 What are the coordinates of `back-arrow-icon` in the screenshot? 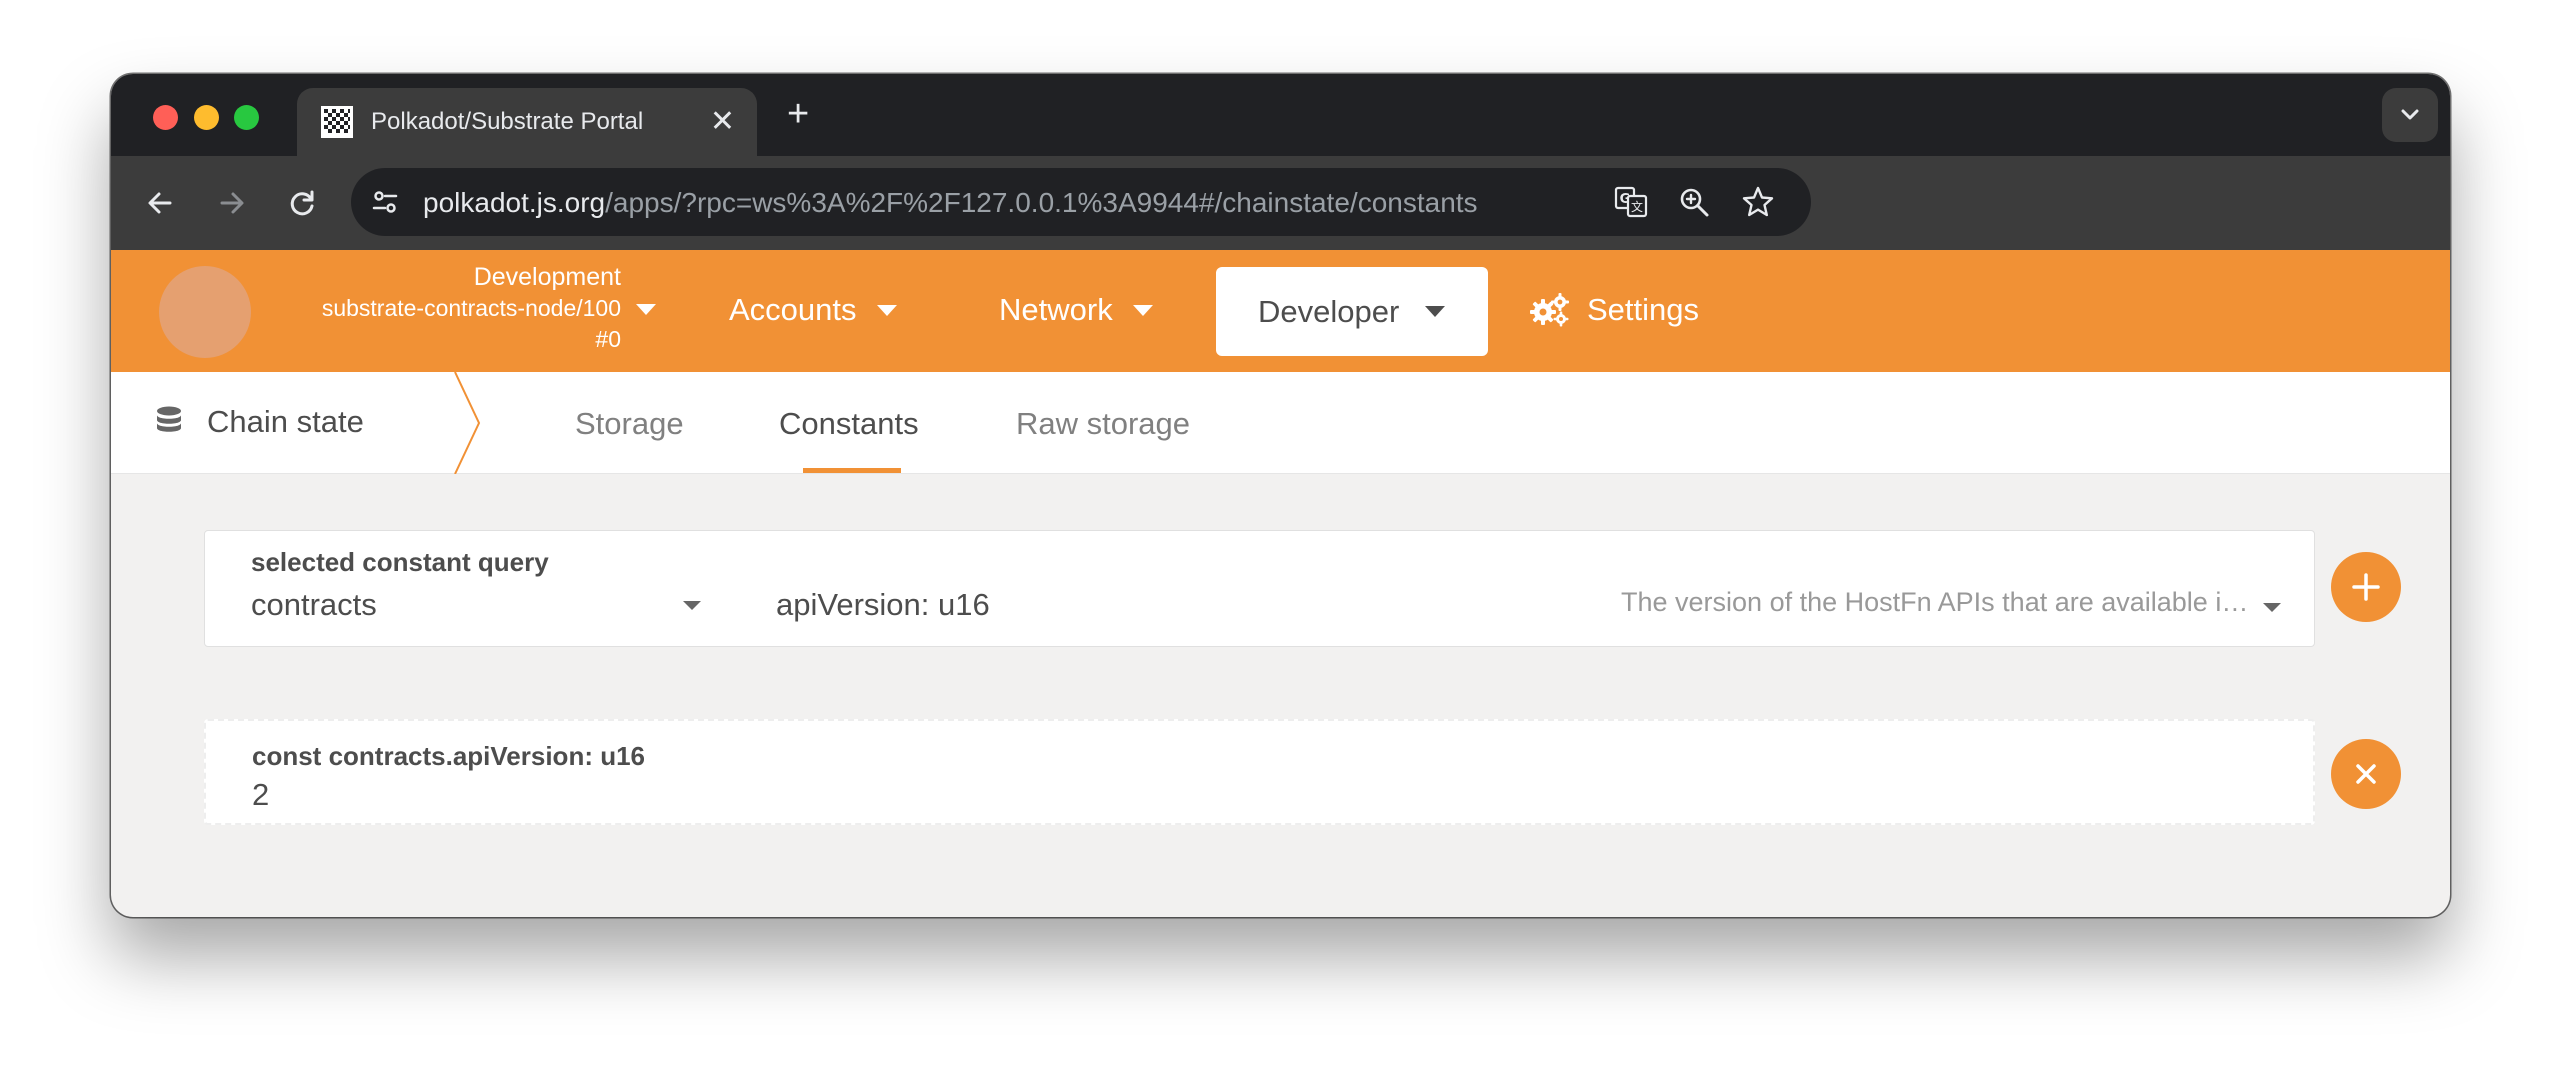 It's located at (160, 203).